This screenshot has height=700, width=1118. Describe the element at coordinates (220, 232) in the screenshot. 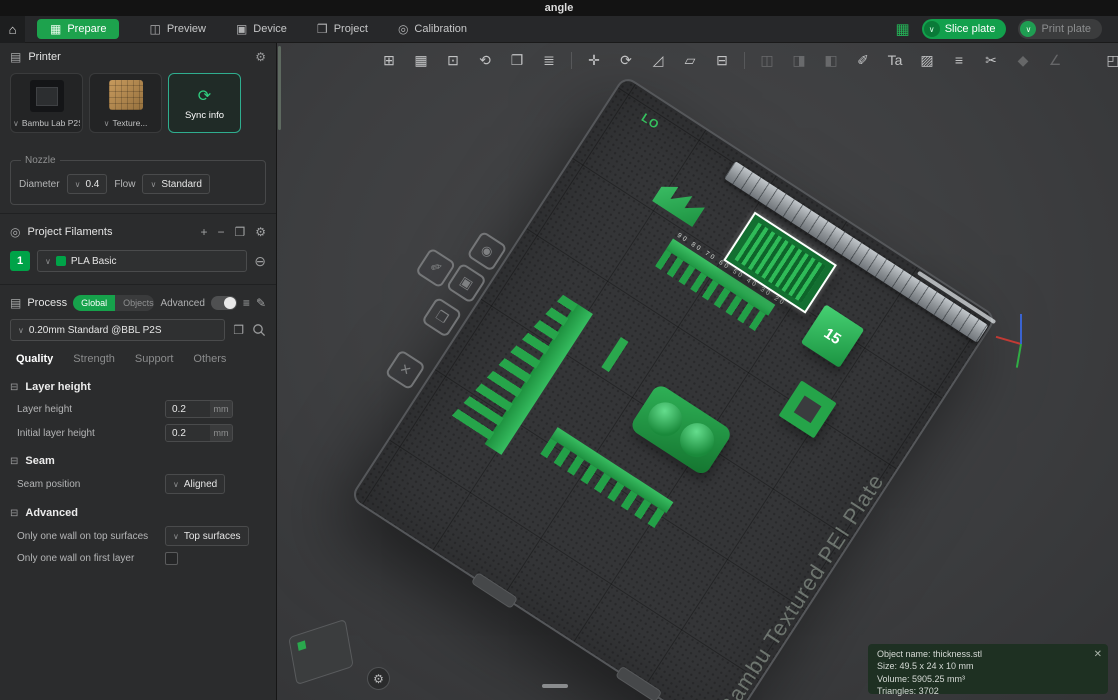

I see `remove-filament-icon: −` at that location.